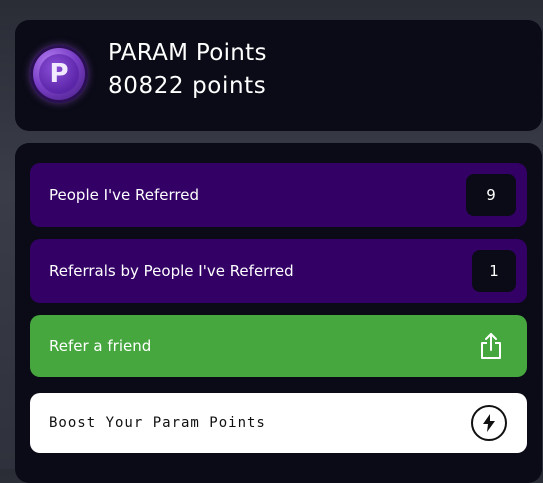  I want to click on boost-points-label: Boost Your Param Points, so click(157, 423).